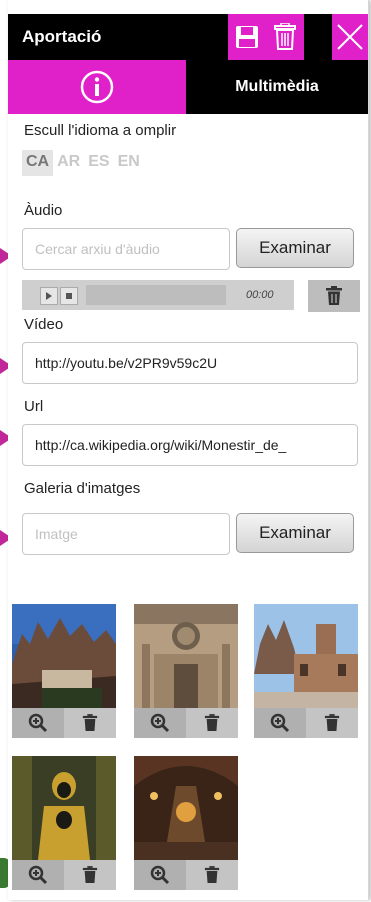 The image size is (371, 902). What do you see at coordinates (129, 163) in the screenshot?
I see `lang-option-en: EN` at bounding box center [129, 163].